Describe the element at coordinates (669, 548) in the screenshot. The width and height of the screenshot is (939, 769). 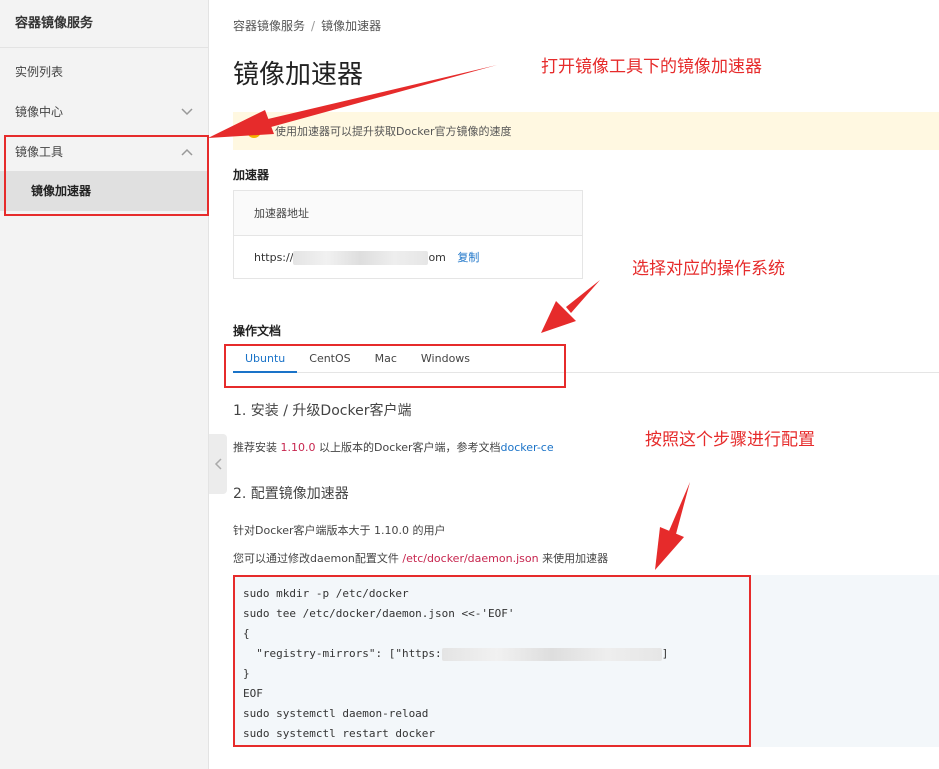
I see `annotation-arrow-3-head` at that location.